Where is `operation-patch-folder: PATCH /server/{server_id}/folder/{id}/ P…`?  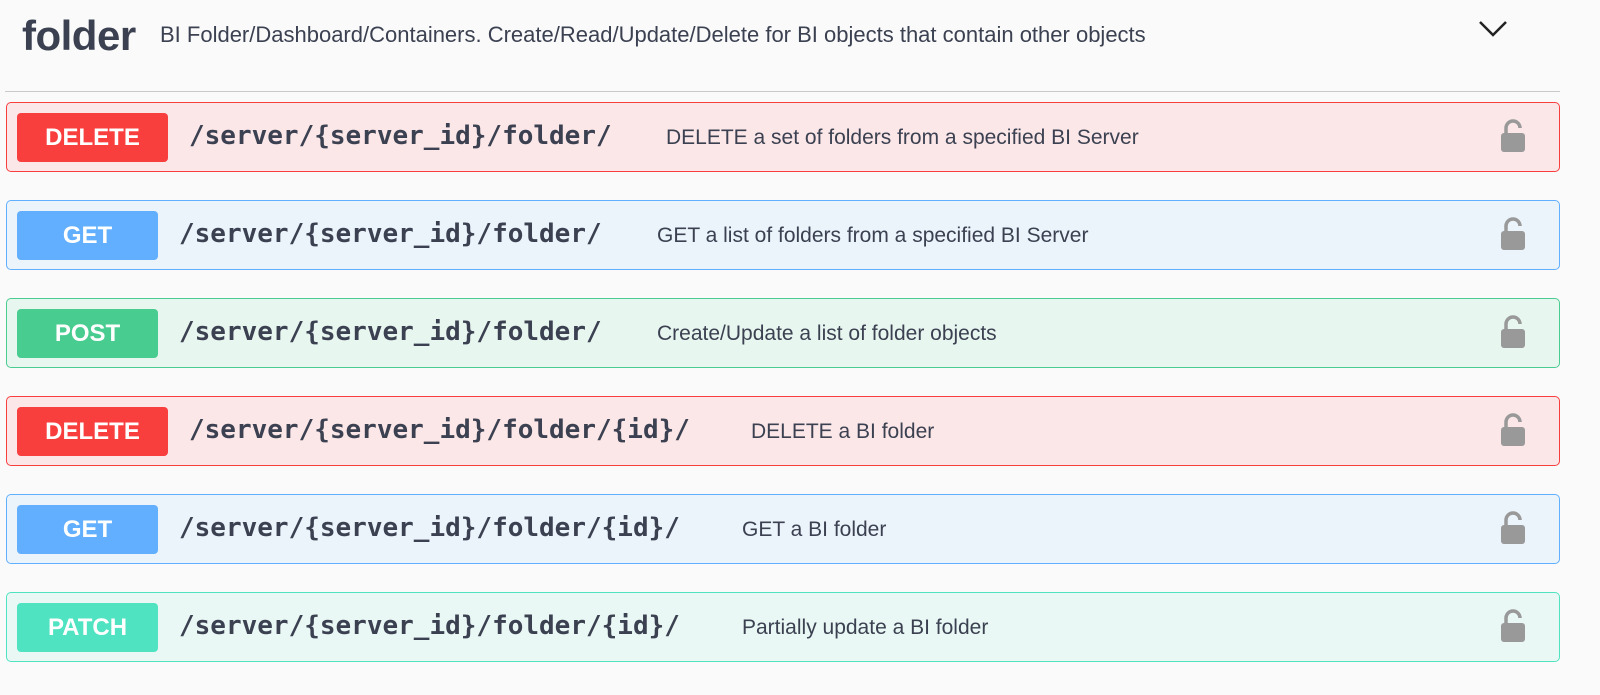
operation-patch-folder: PATCH /server/{server_id}/folder/{id}/ P… is located at coordinates (783, 627).